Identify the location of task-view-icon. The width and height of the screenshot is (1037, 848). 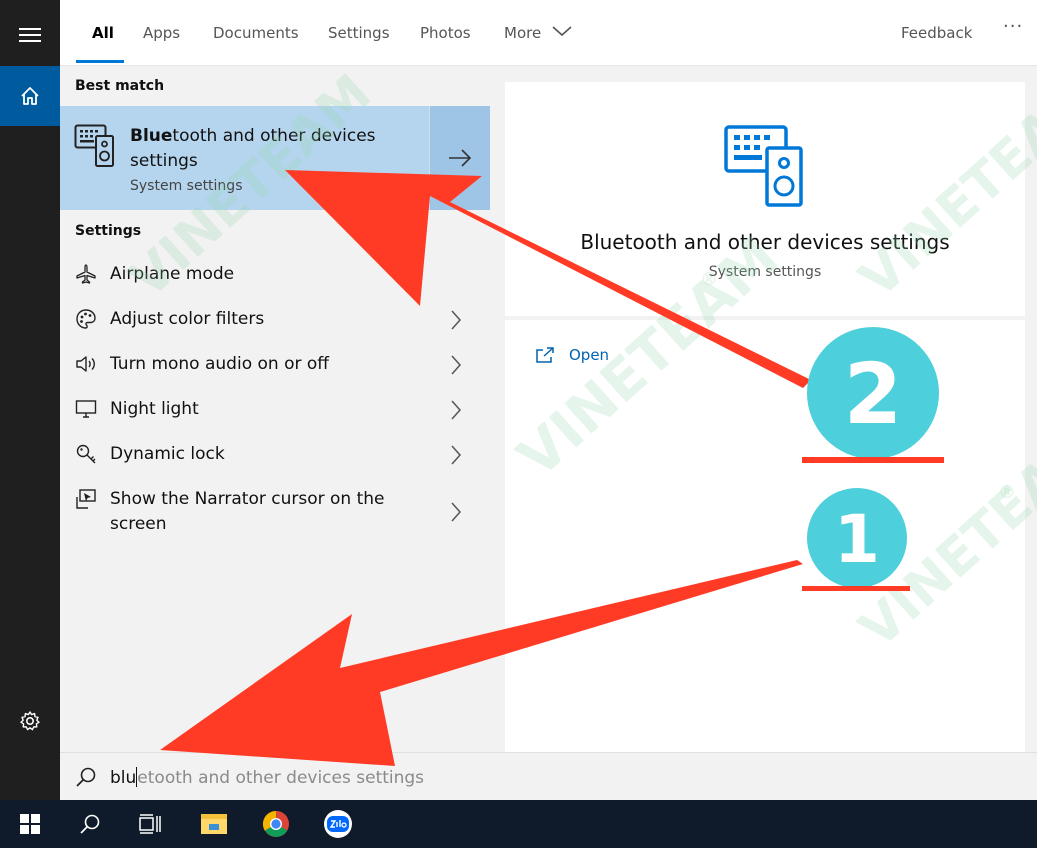
(150, 824).